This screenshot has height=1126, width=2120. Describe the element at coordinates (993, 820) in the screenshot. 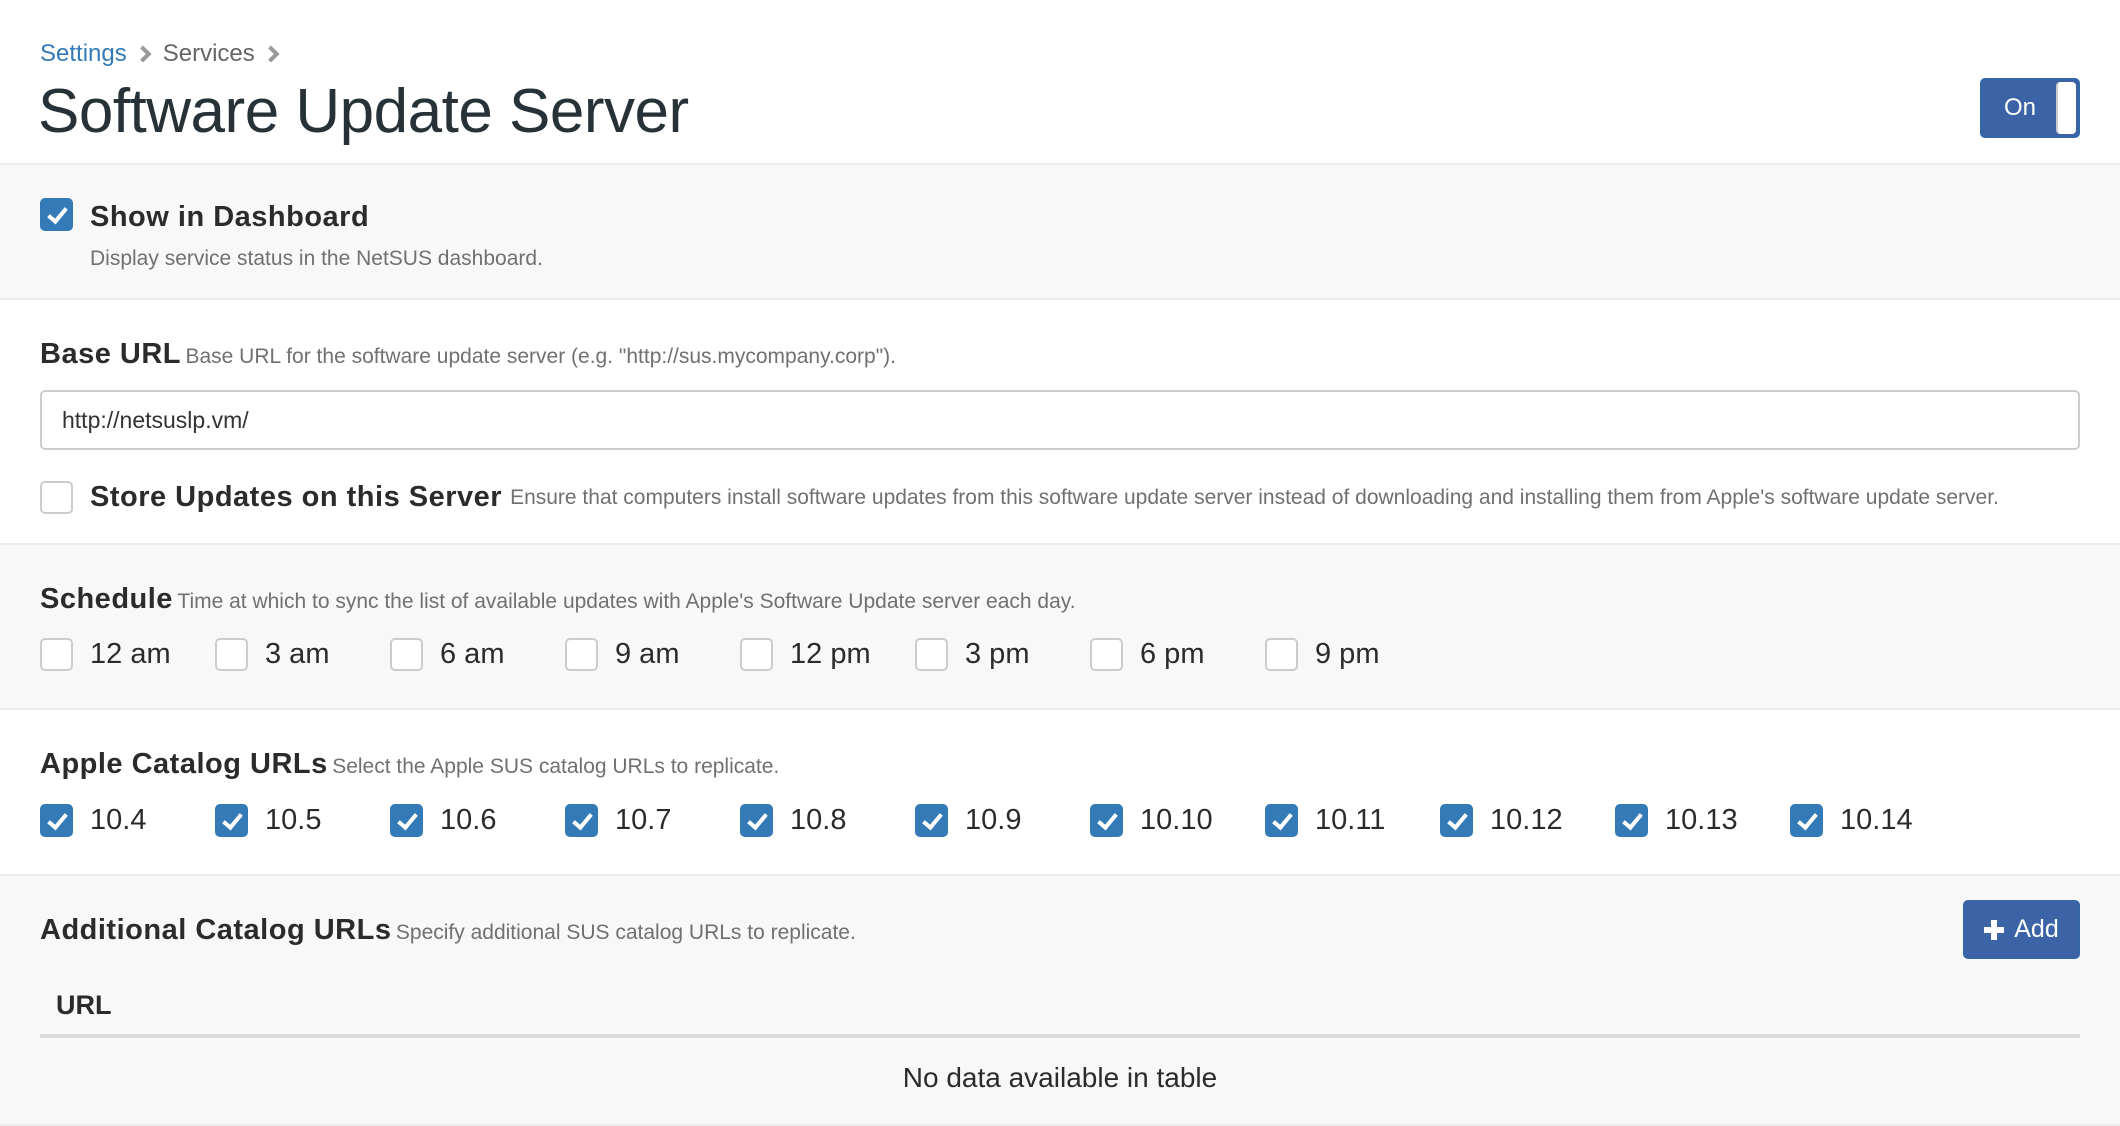

I see `catalog-option-label: 10.9` at that location.